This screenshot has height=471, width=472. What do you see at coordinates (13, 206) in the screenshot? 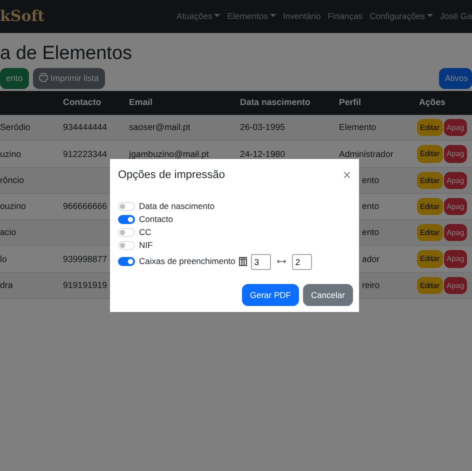
I see `table-cell: ouzino` at bounding box center [13, 206].